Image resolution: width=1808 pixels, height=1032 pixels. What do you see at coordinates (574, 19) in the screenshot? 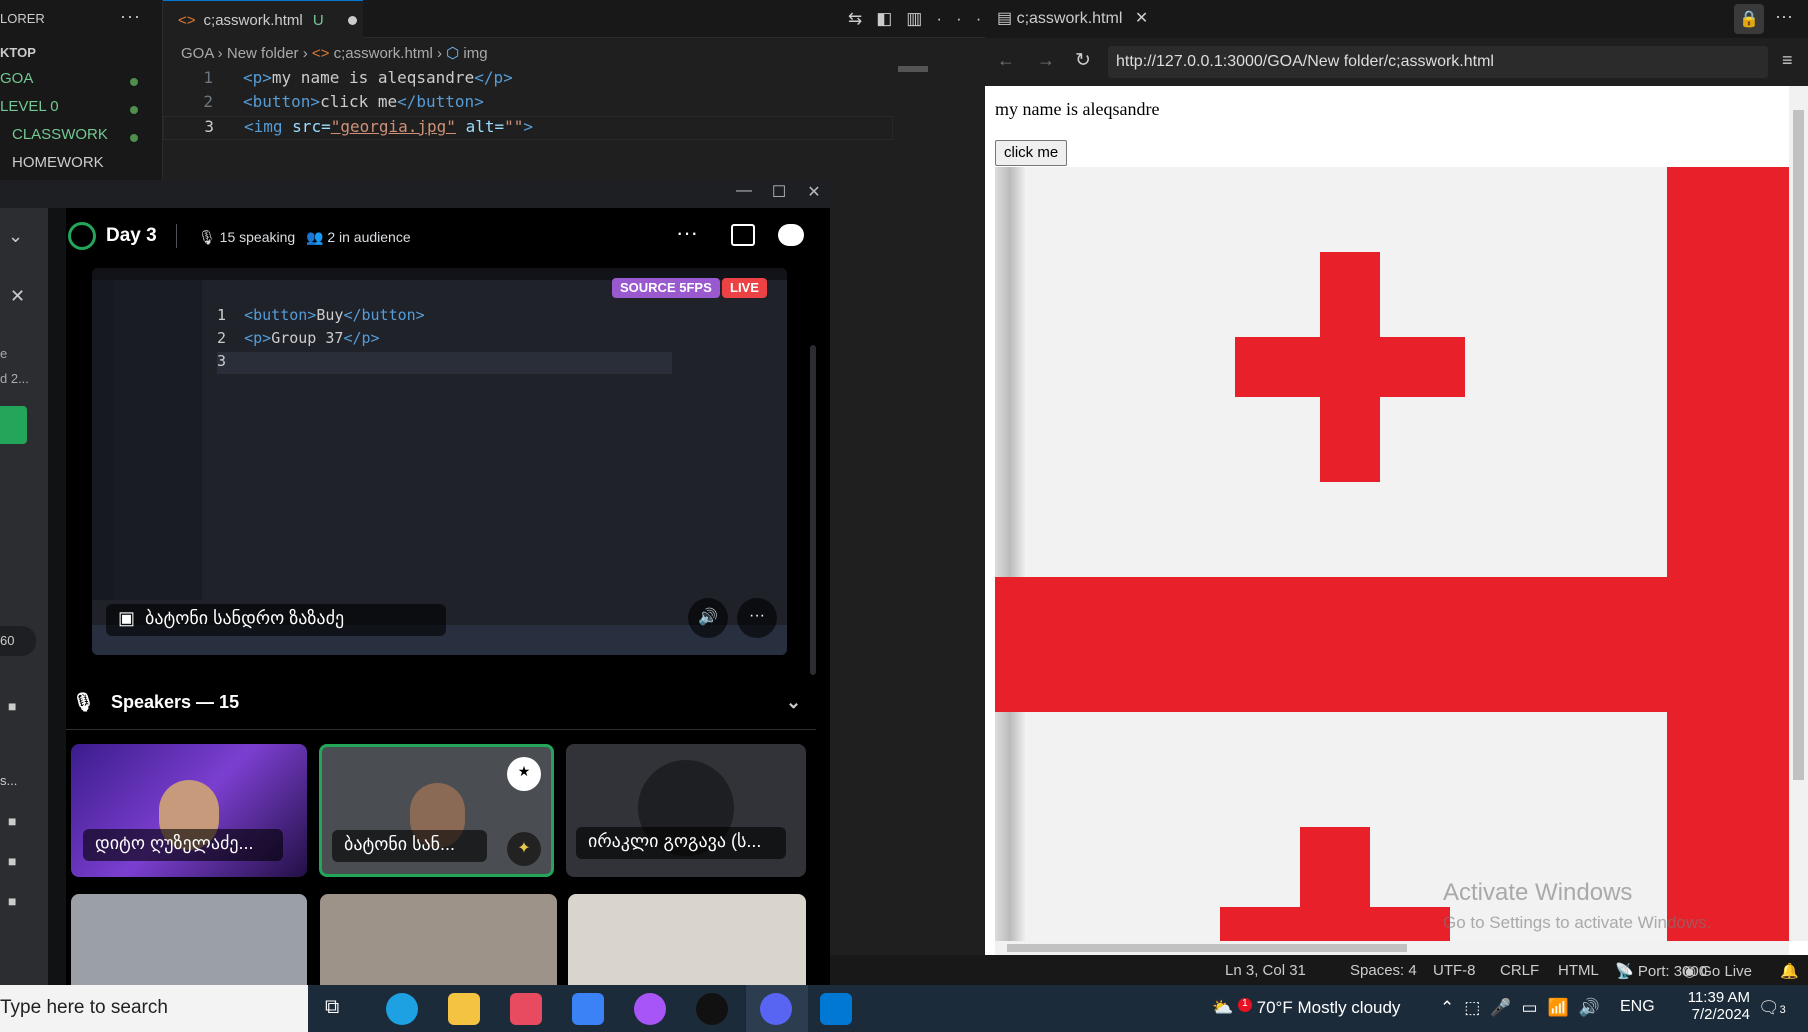
I see `editor-tabbar: <> c;asswork.html U ⇆◧▥···` at bounding box center [574, 19].